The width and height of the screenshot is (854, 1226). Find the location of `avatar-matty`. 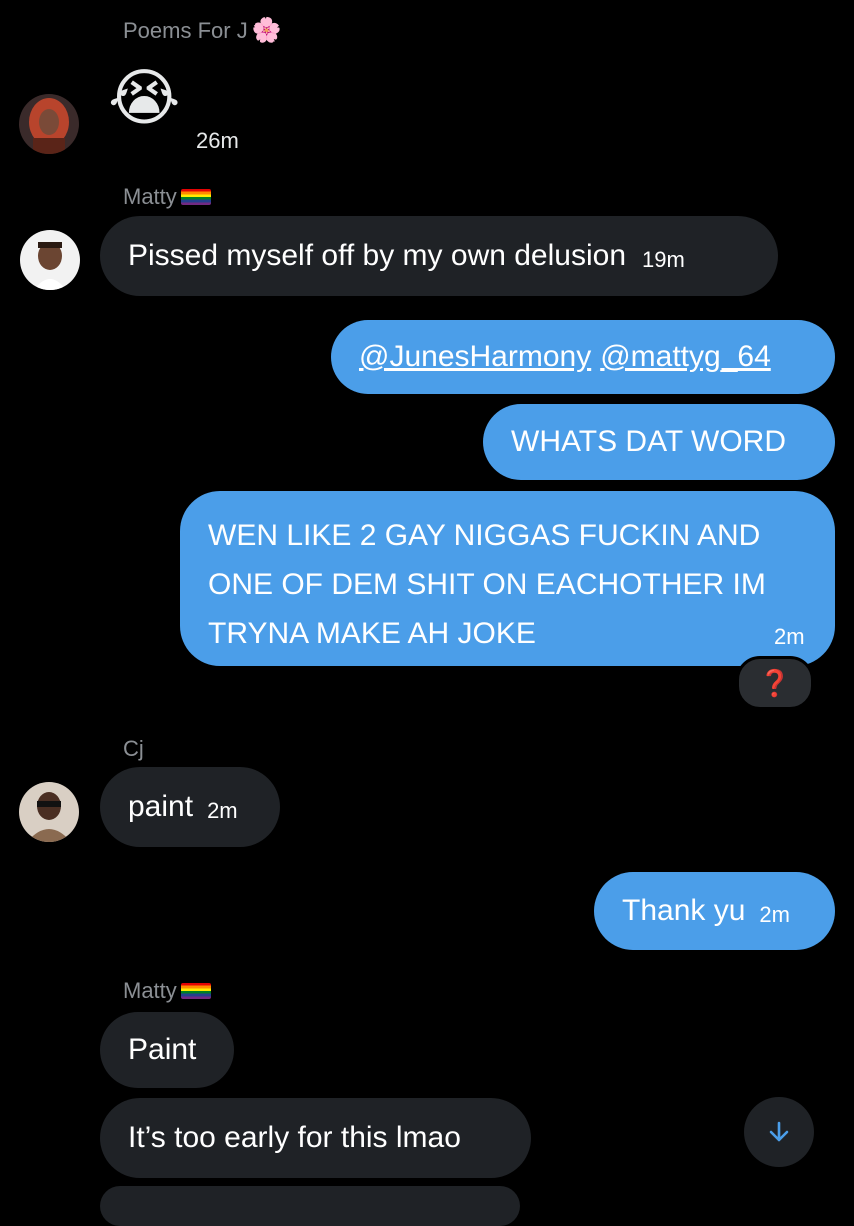

avatar-matty is located at coordinates (50, 260).